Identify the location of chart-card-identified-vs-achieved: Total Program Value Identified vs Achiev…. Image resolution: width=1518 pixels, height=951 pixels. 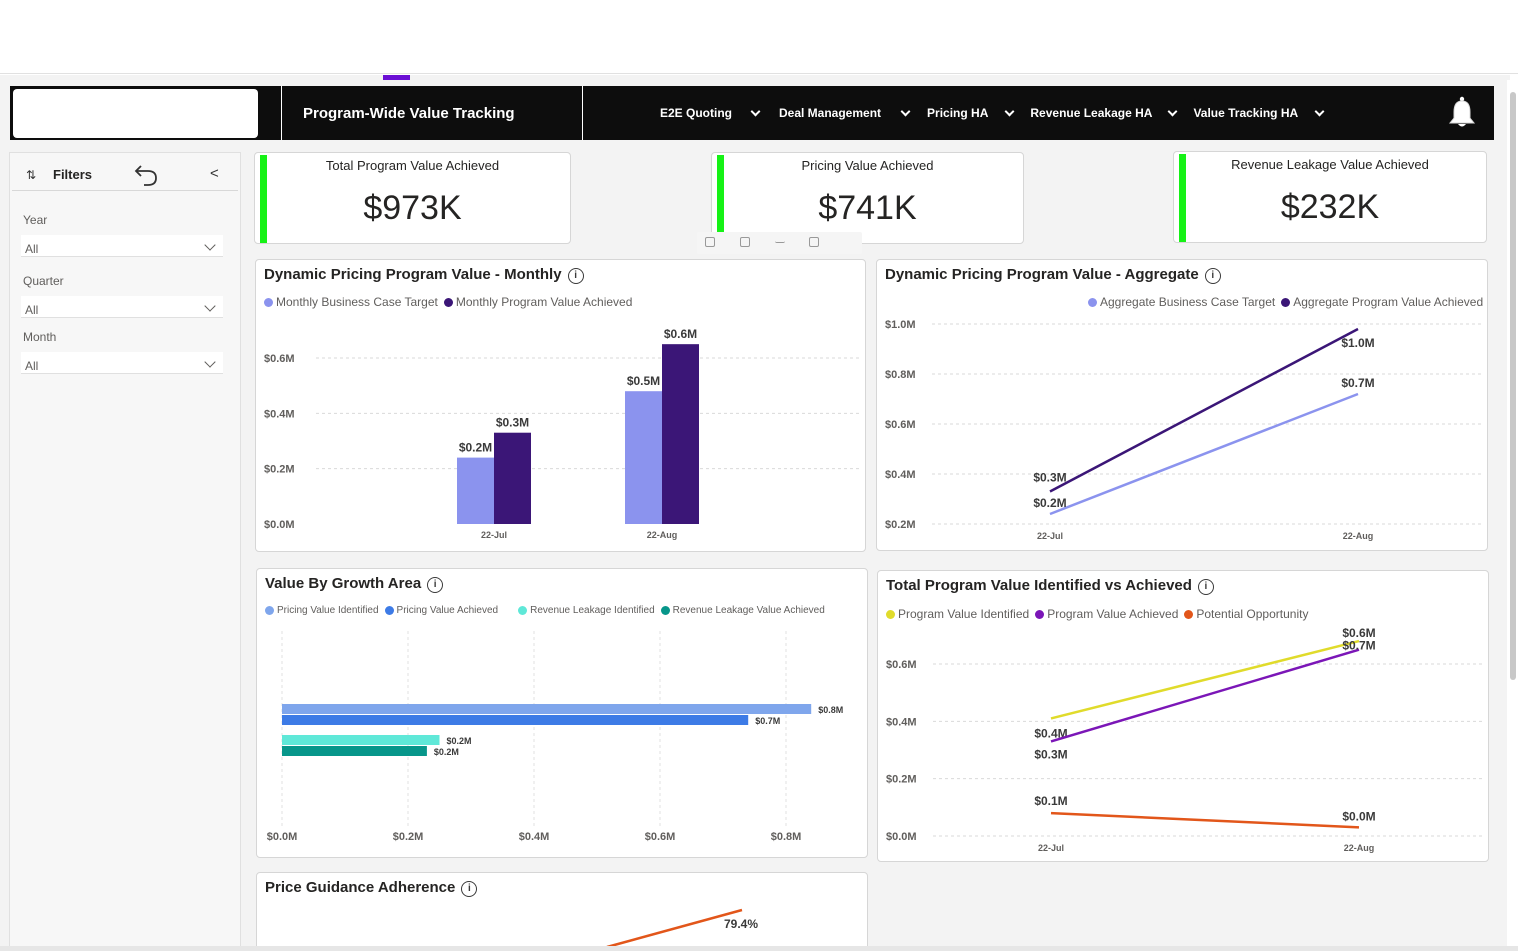
(1183, 716).